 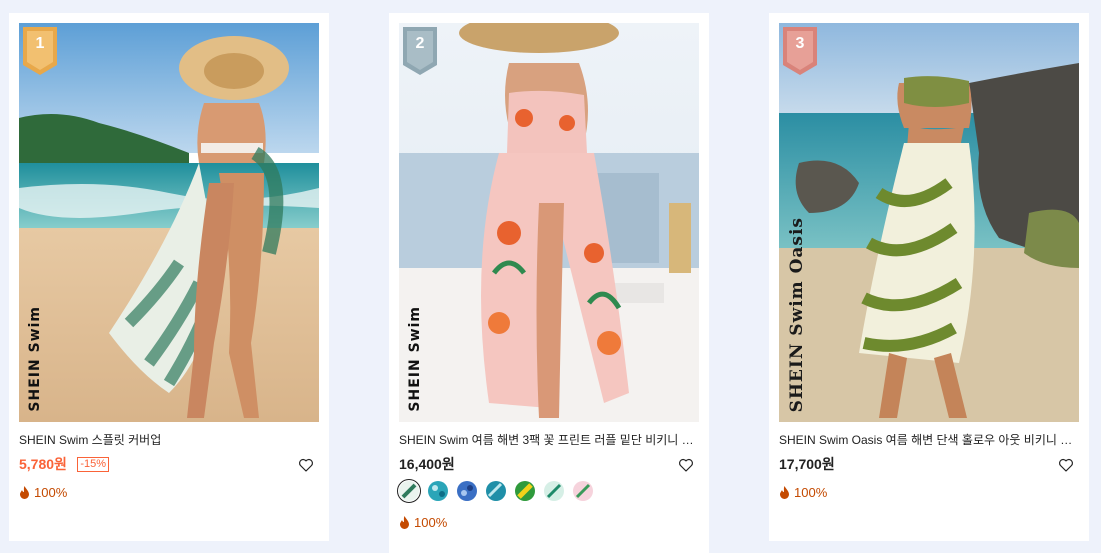 I want to click on rank-badge: 3, so click(x=800, y=51).